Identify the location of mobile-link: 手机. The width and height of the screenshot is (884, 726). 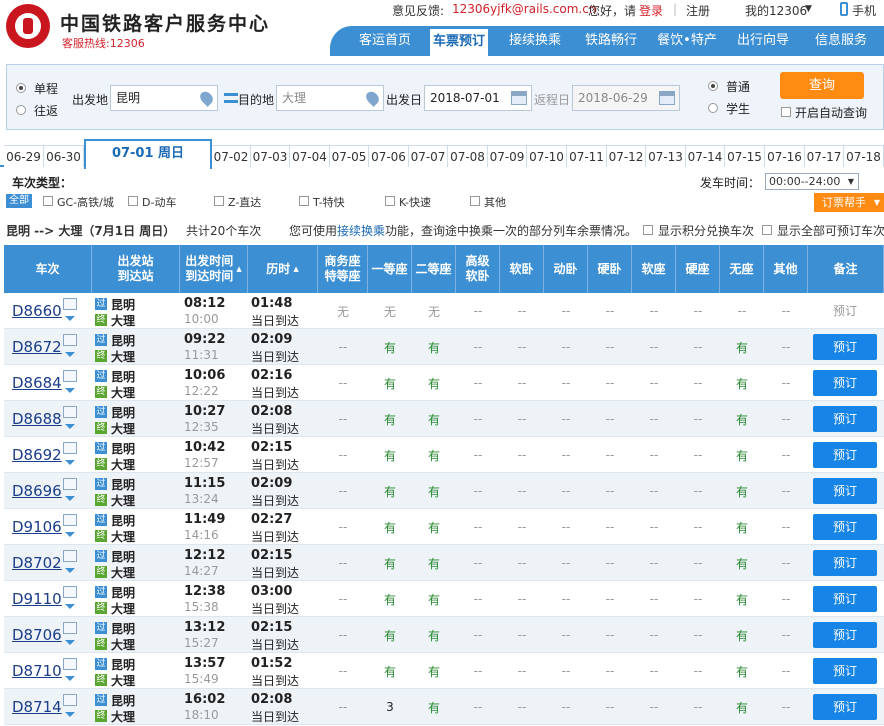
(864, 10).